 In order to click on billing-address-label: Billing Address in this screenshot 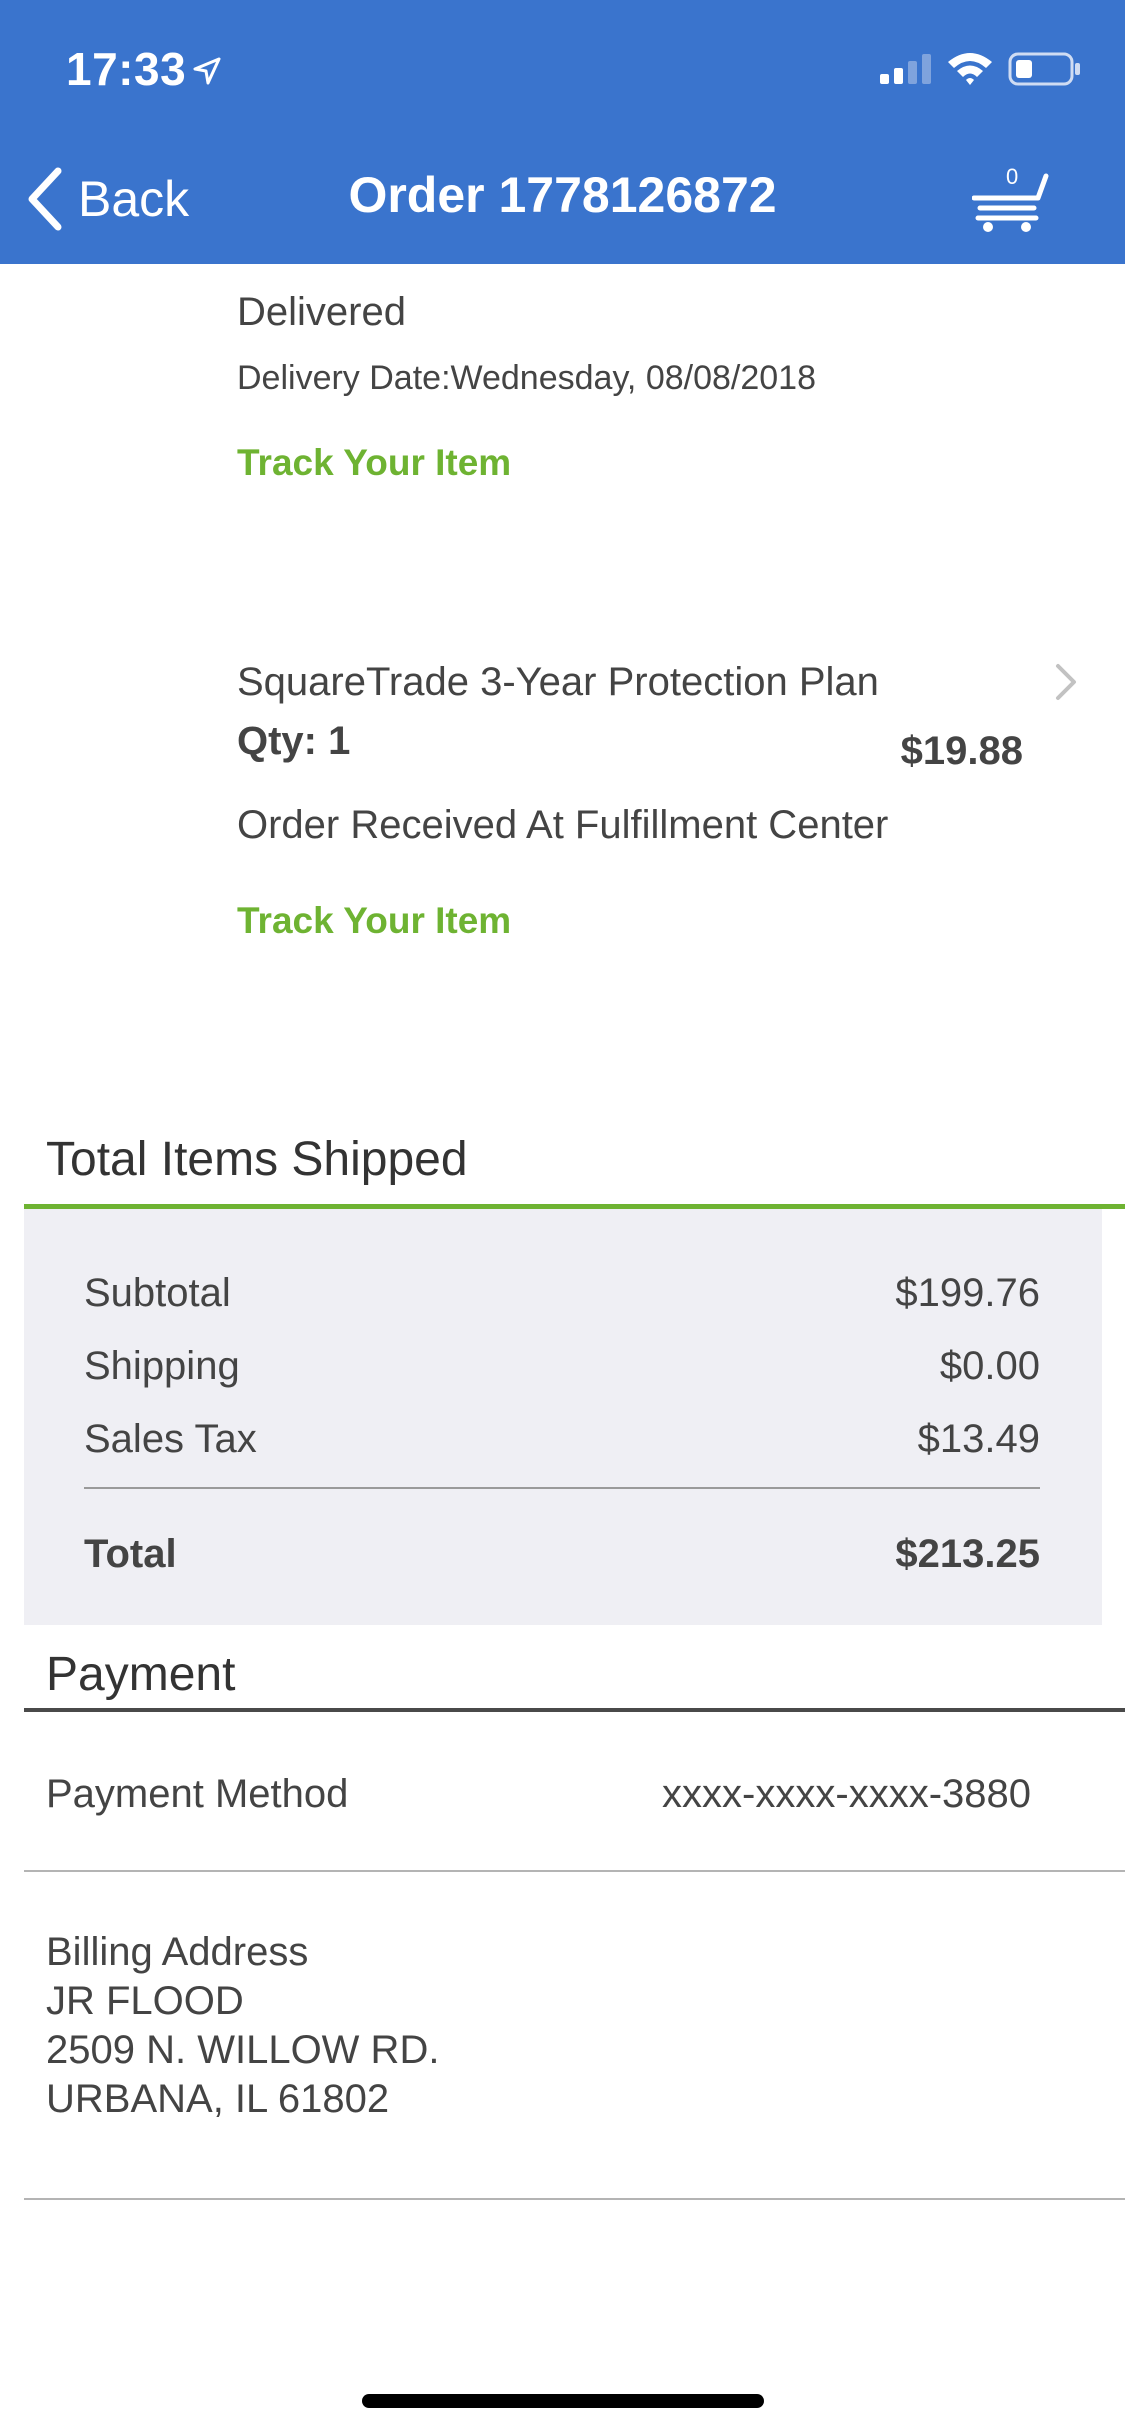, I will do `click(177, 1952)`.